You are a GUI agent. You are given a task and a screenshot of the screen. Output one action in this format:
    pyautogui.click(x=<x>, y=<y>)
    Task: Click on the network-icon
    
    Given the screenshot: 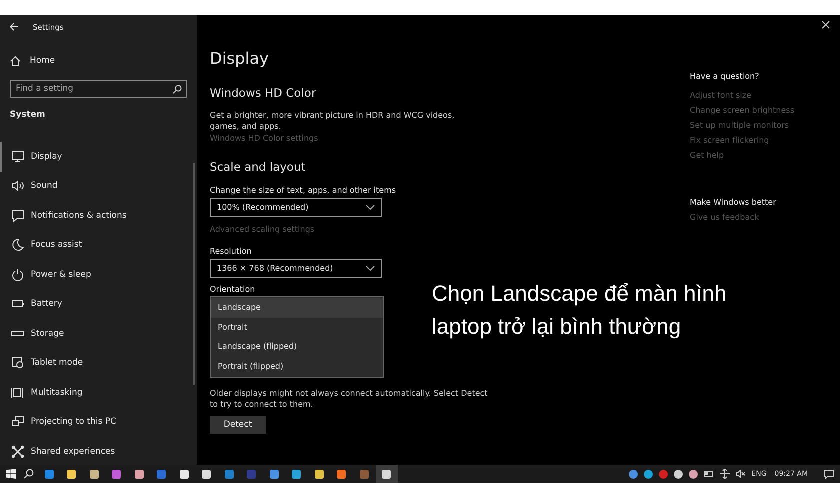 What is the action you would take?
    pyautogui.click(x=725, y=474)
    